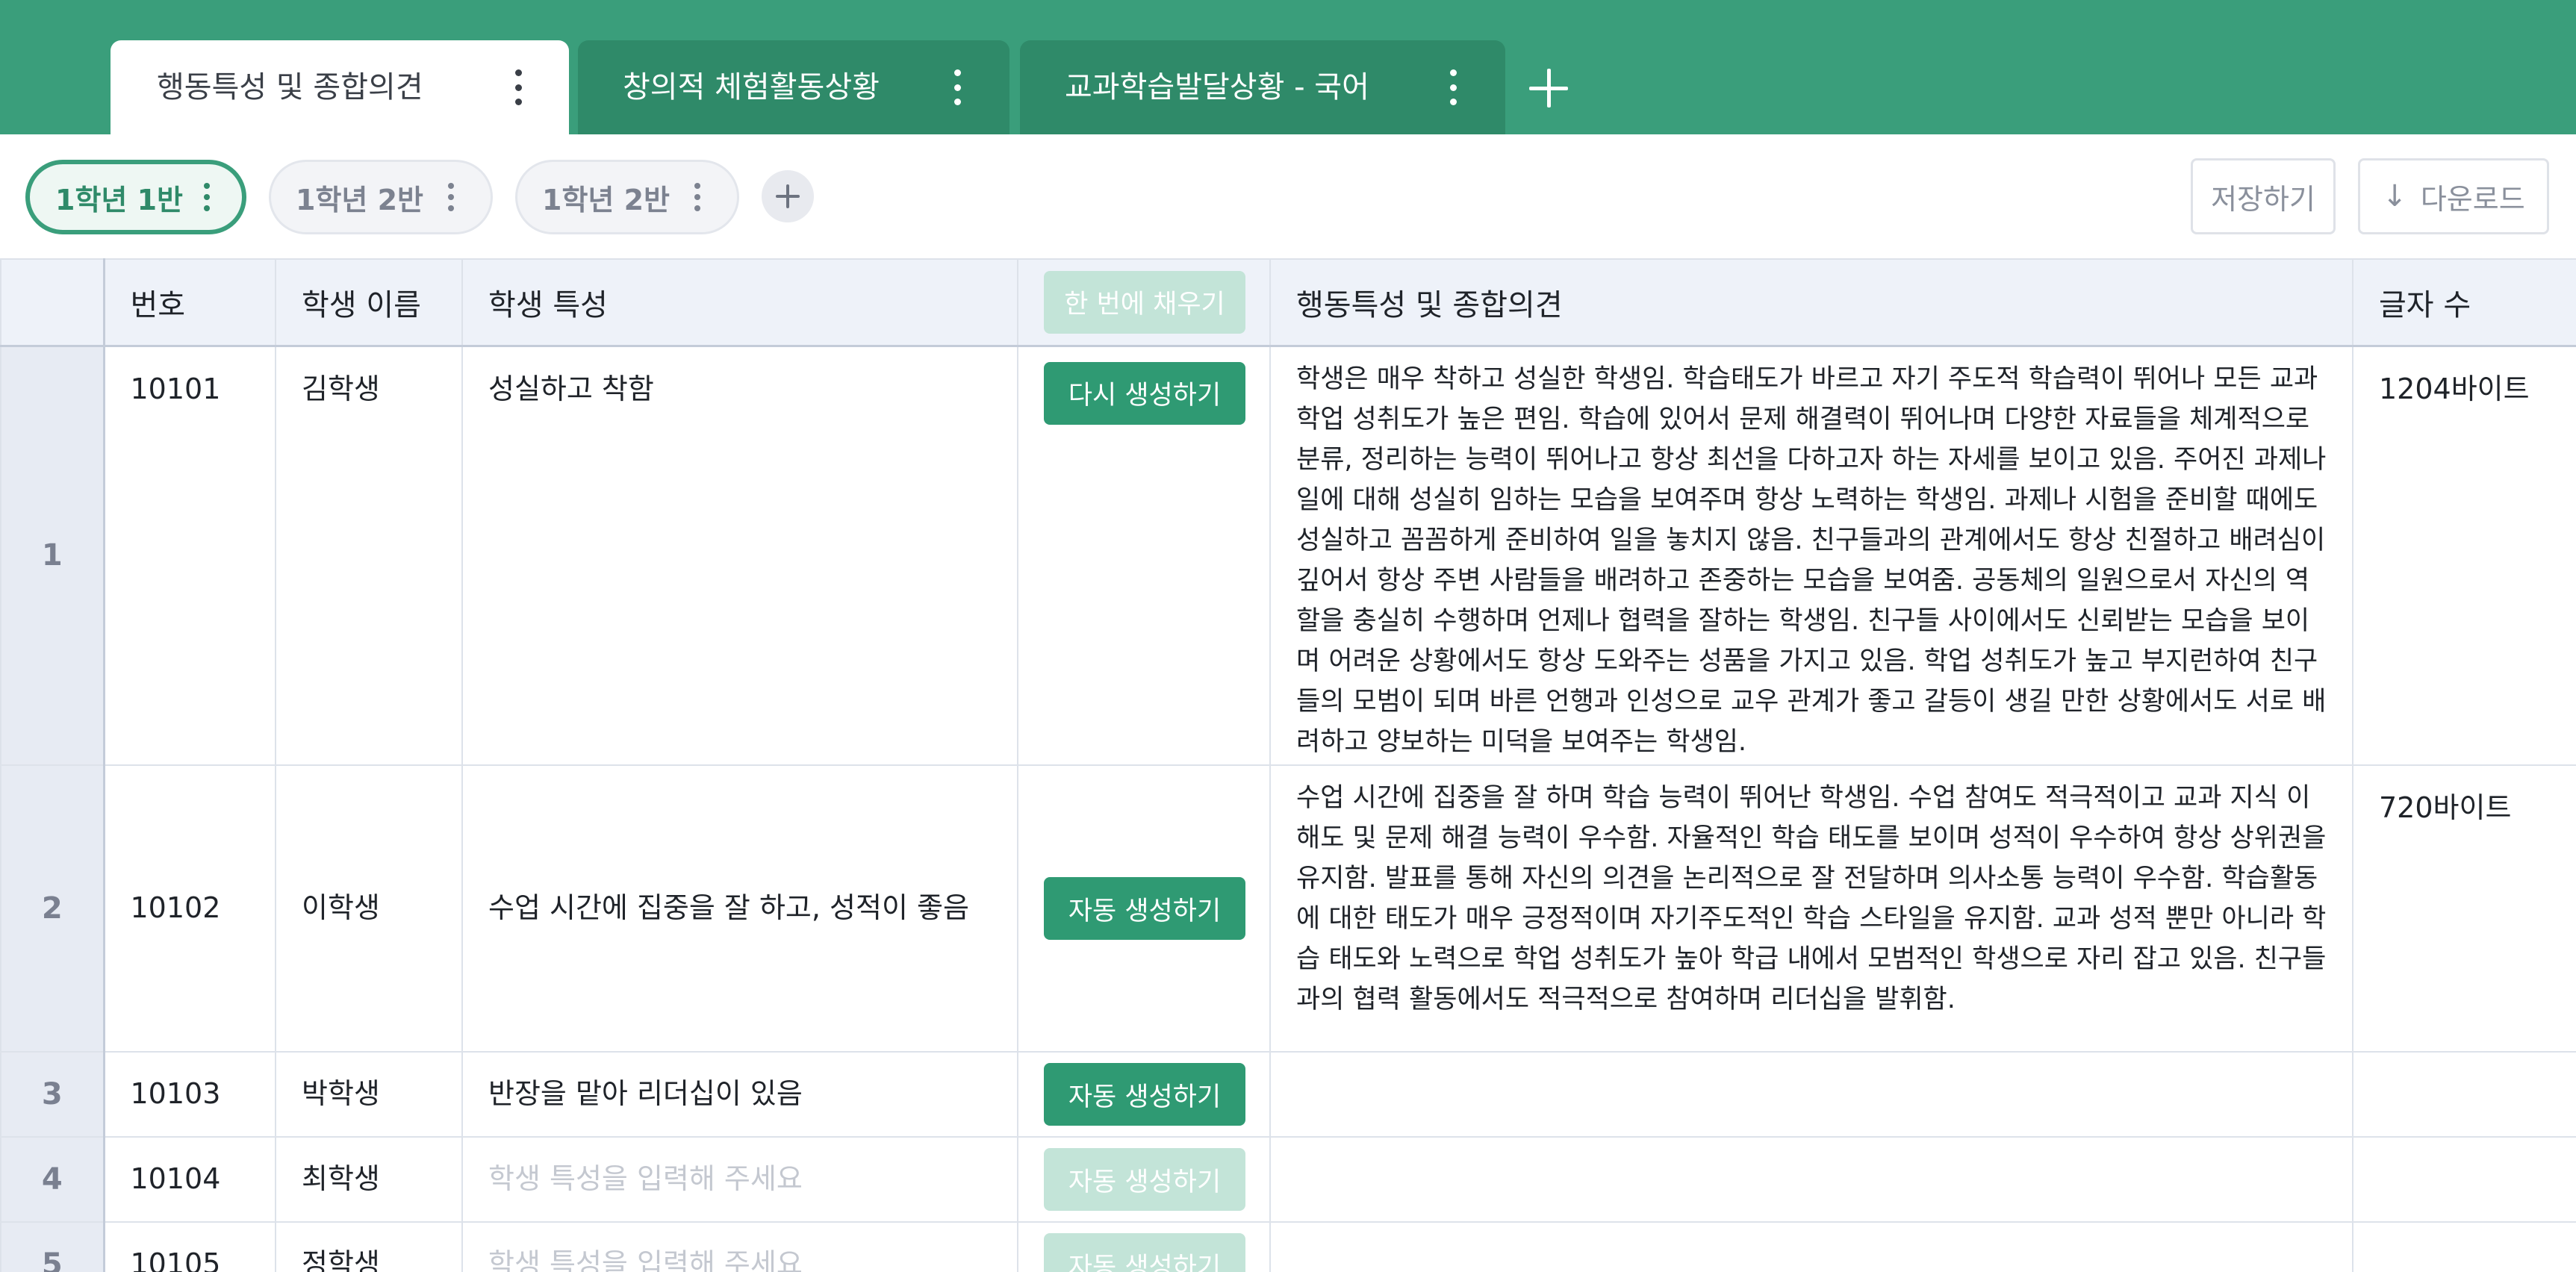  I want to click on tab-behavior-opinion: 행동특성 및 종합의견, so click(340, 87).